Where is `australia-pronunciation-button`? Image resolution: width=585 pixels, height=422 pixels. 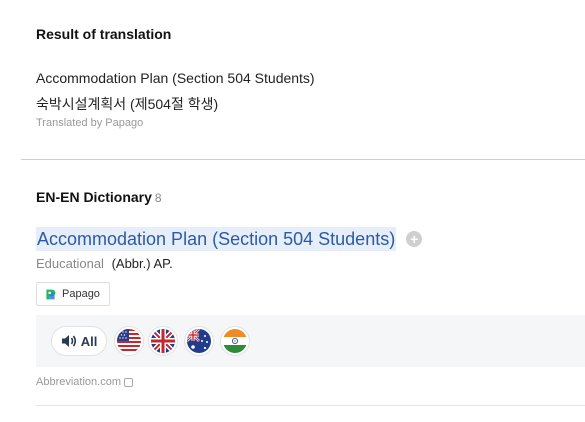
australia-pronunciation-button is located at coordinates (199, 341).